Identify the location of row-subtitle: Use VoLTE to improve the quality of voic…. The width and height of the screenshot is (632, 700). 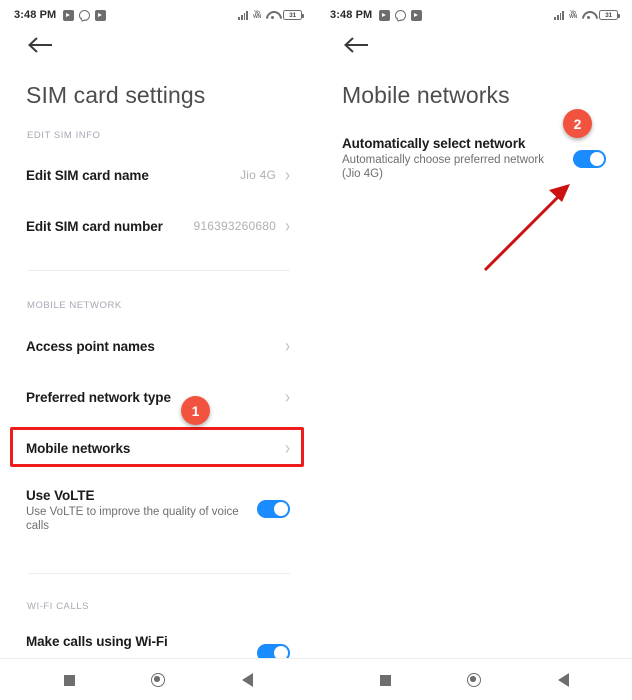
(132, 519).